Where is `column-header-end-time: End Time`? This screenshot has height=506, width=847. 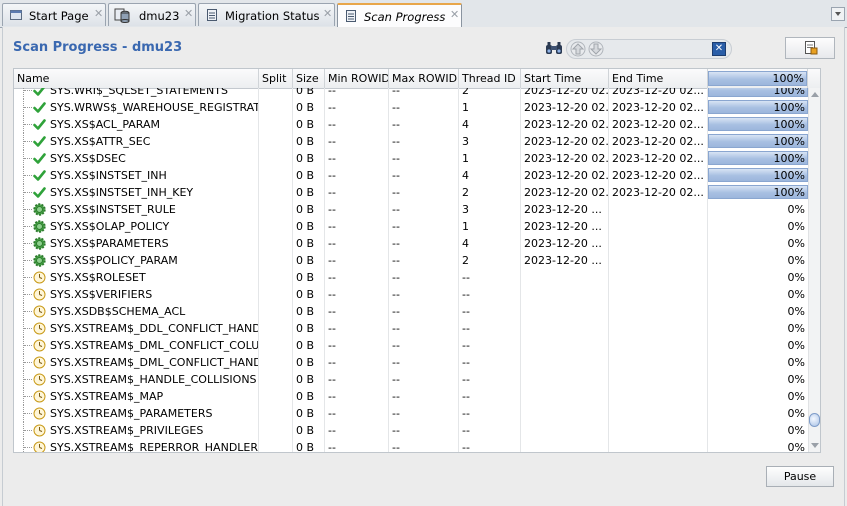
column-header-end-time: End Time is located at coordinates (658, 78).